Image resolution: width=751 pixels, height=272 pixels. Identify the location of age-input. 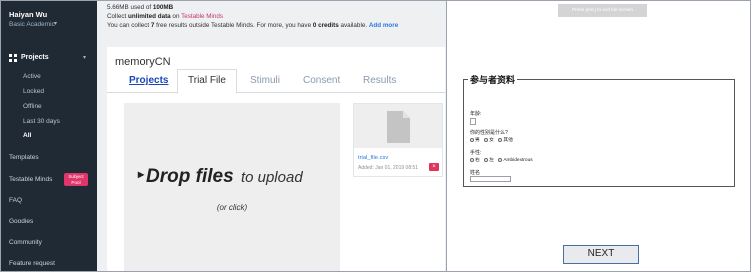
(473, 121).